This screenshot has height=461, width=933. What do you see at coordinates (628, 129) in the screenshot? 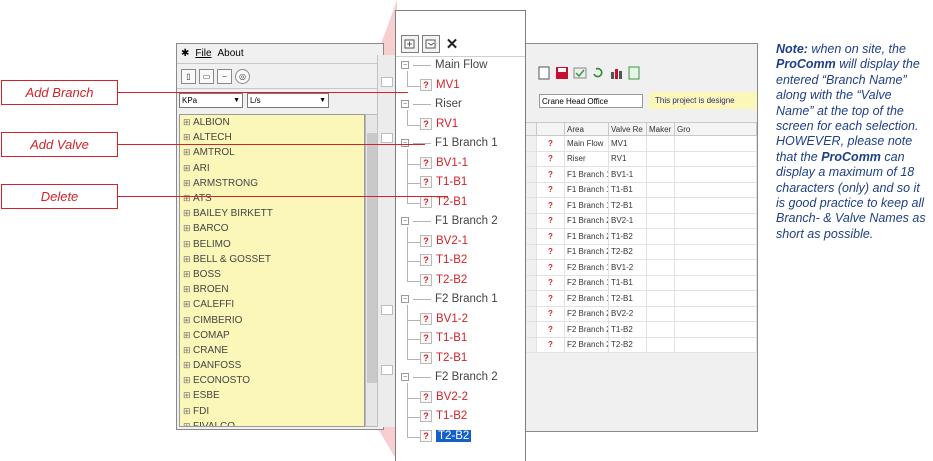
I see `column-header: Valve Re` at bounding box center [628, 129].